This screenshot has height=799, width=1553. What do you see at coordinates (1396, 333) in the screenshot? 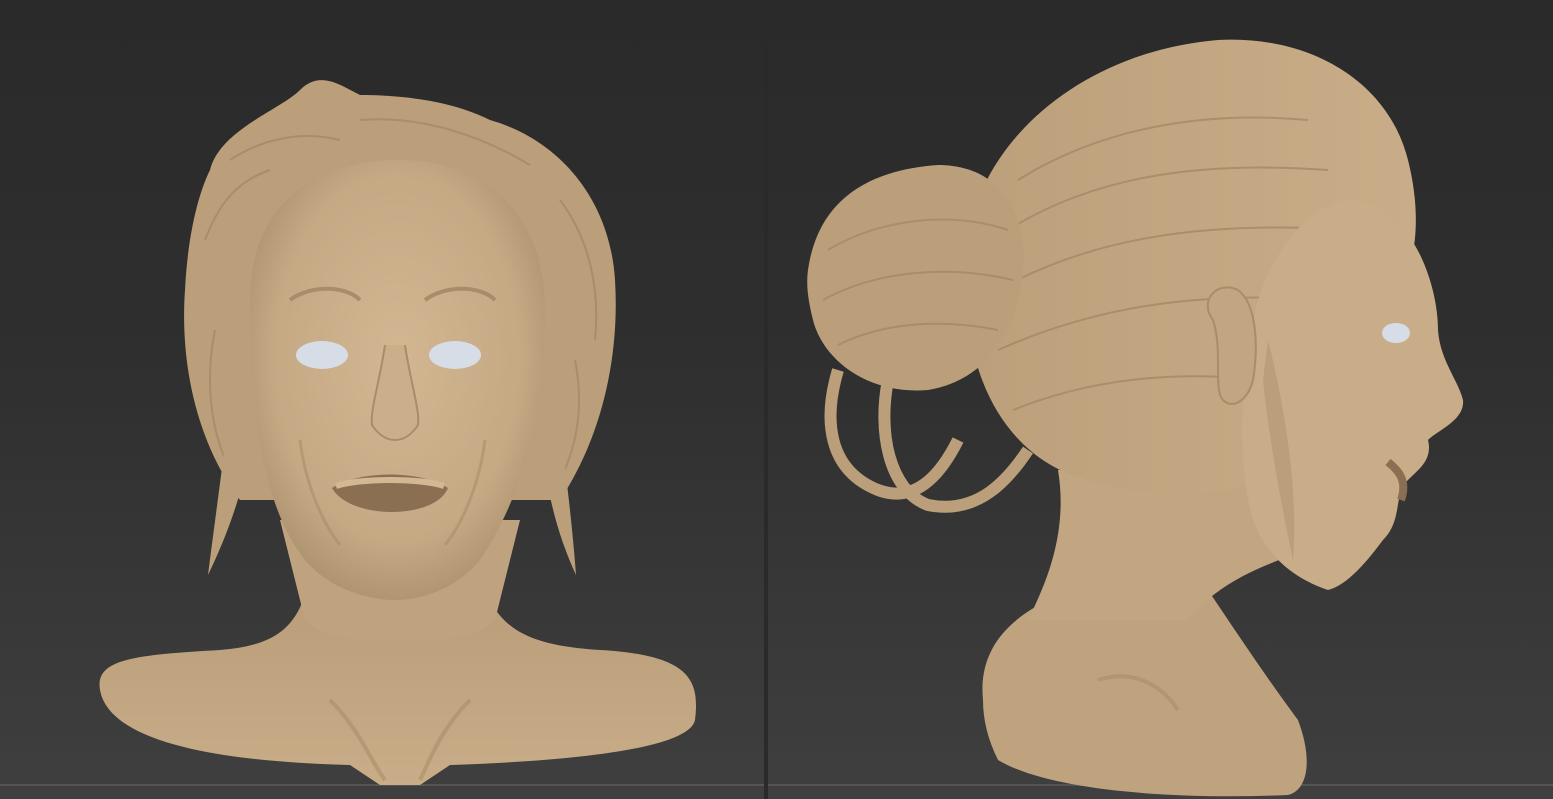
I see `eye` at bounding box center [1396, 333].